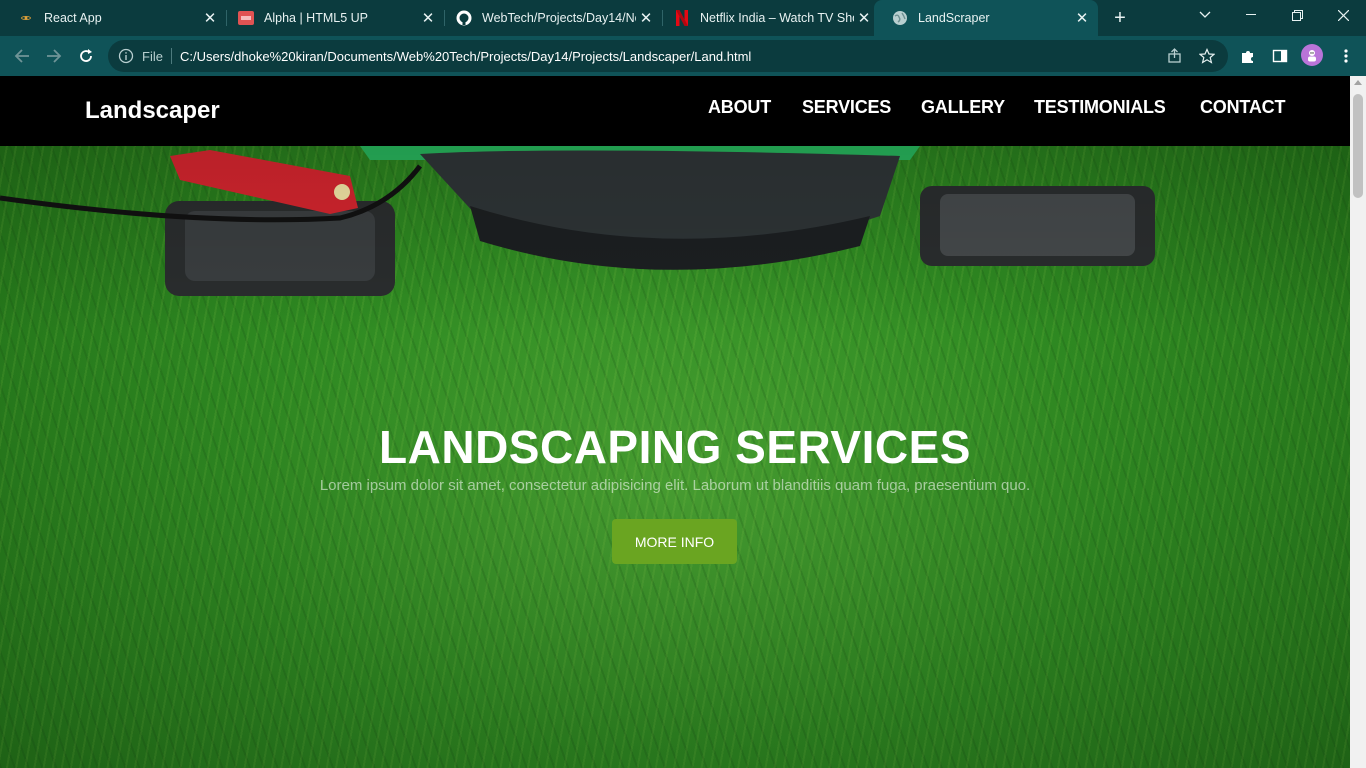  Describe the element at coordinates (900, 18) in the screenshot. I see `globe-icon` at that location.